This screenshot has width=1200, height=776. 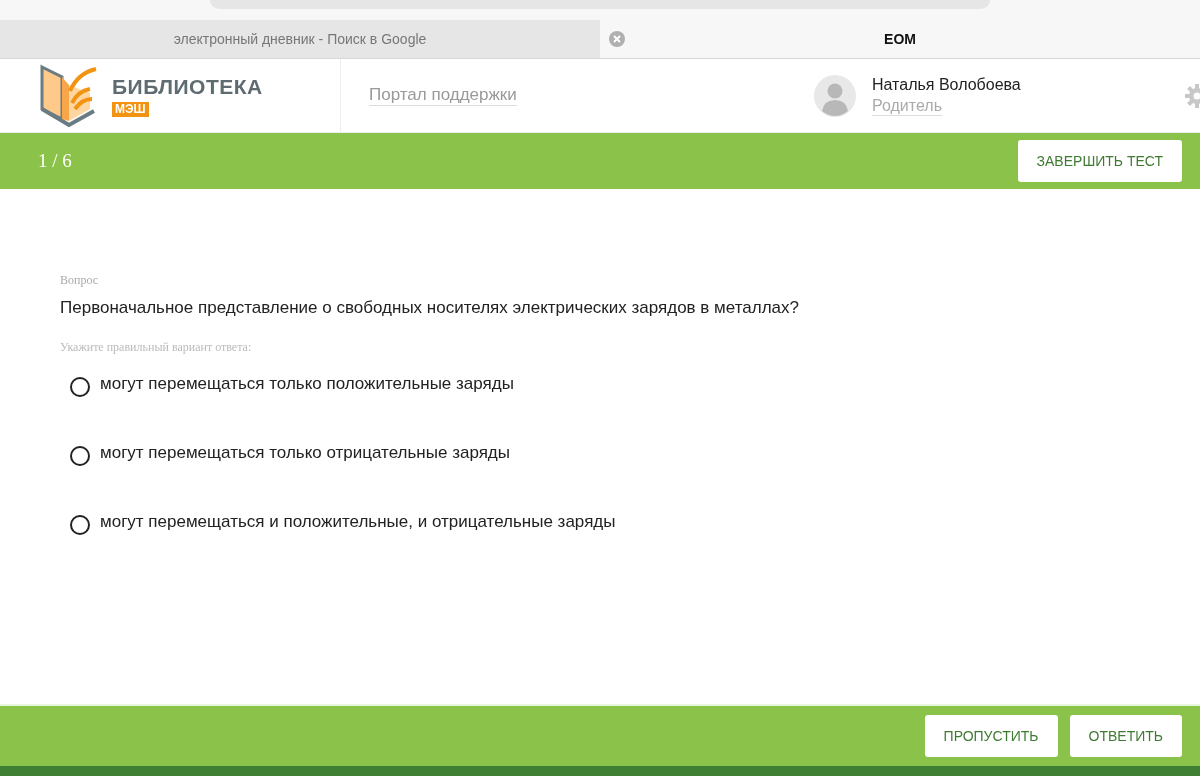 What do you see at coordinates (430, 308) in the screenshot?
I see `question-text: Первоначальное представление о свободных носителях электрических зарядов в металлах?` at bounding box center [430, 308].